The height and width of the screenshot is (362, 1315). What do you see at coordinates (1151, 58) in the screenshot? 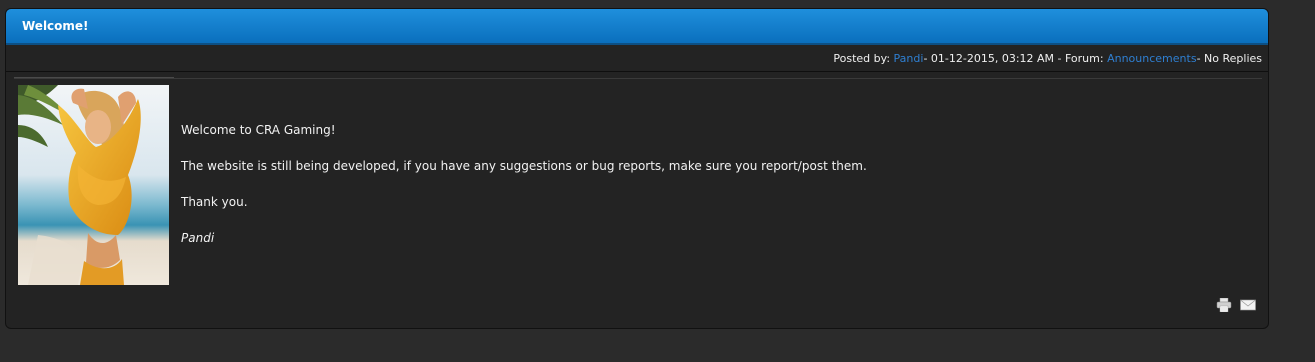
I see `forum-link: Announcements` at bounding box center [1151, 58].